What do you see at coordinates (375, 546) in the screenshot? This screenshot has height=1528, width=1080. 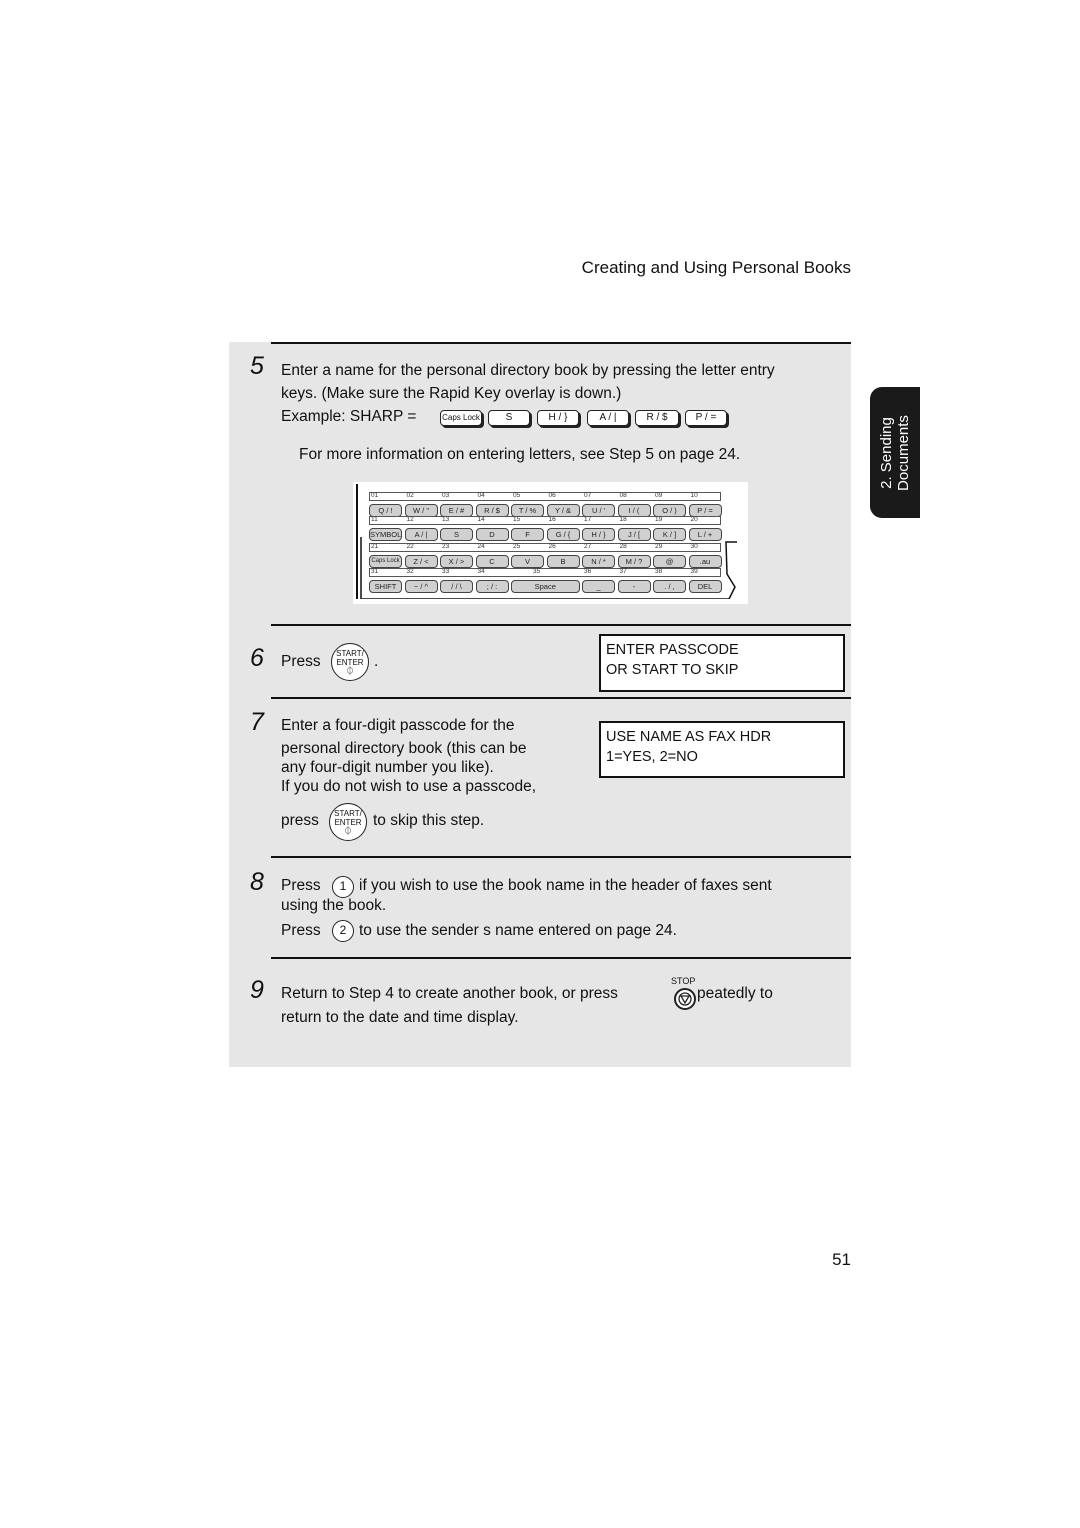 I see `key-number: 21` at bounding box center [375, 546].